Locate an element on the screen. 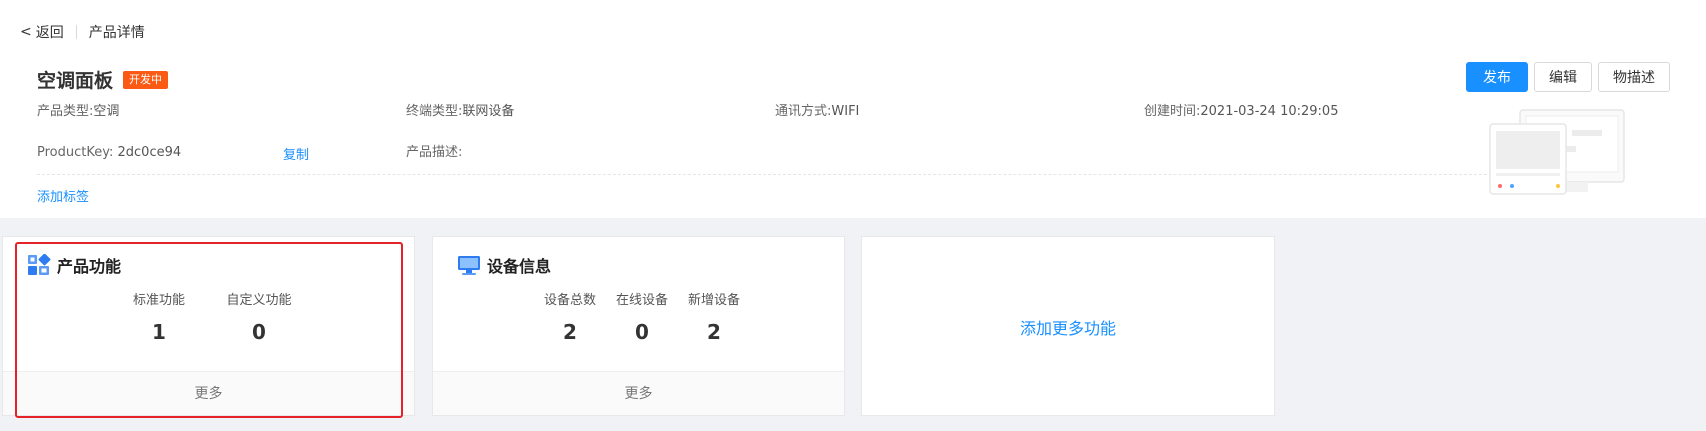 The width and height of the screenshot is (1706, 431). product-functions-more-button: 更多 is located at coordinates (208, 393).